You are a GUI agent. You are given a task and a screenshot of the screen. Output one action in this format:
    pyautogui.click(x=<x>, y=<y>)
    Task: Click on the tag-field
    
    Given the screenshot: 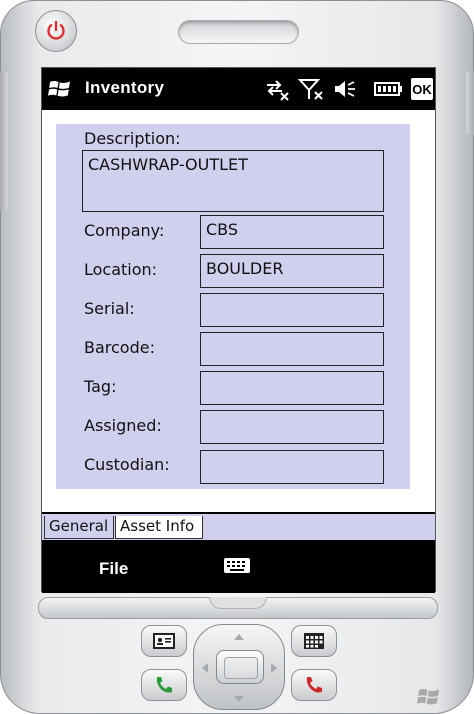 What is the action you would take?
    pyautogui.click(x=292, y=388)
    